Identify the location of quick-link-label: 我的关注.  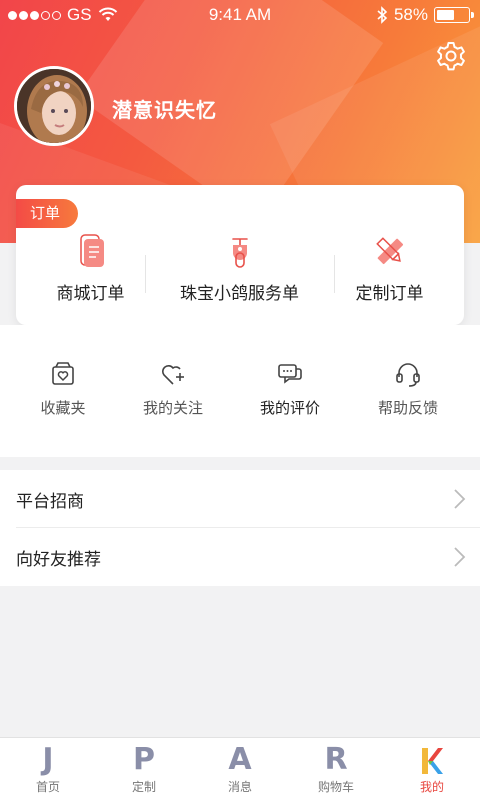
(172, 408).